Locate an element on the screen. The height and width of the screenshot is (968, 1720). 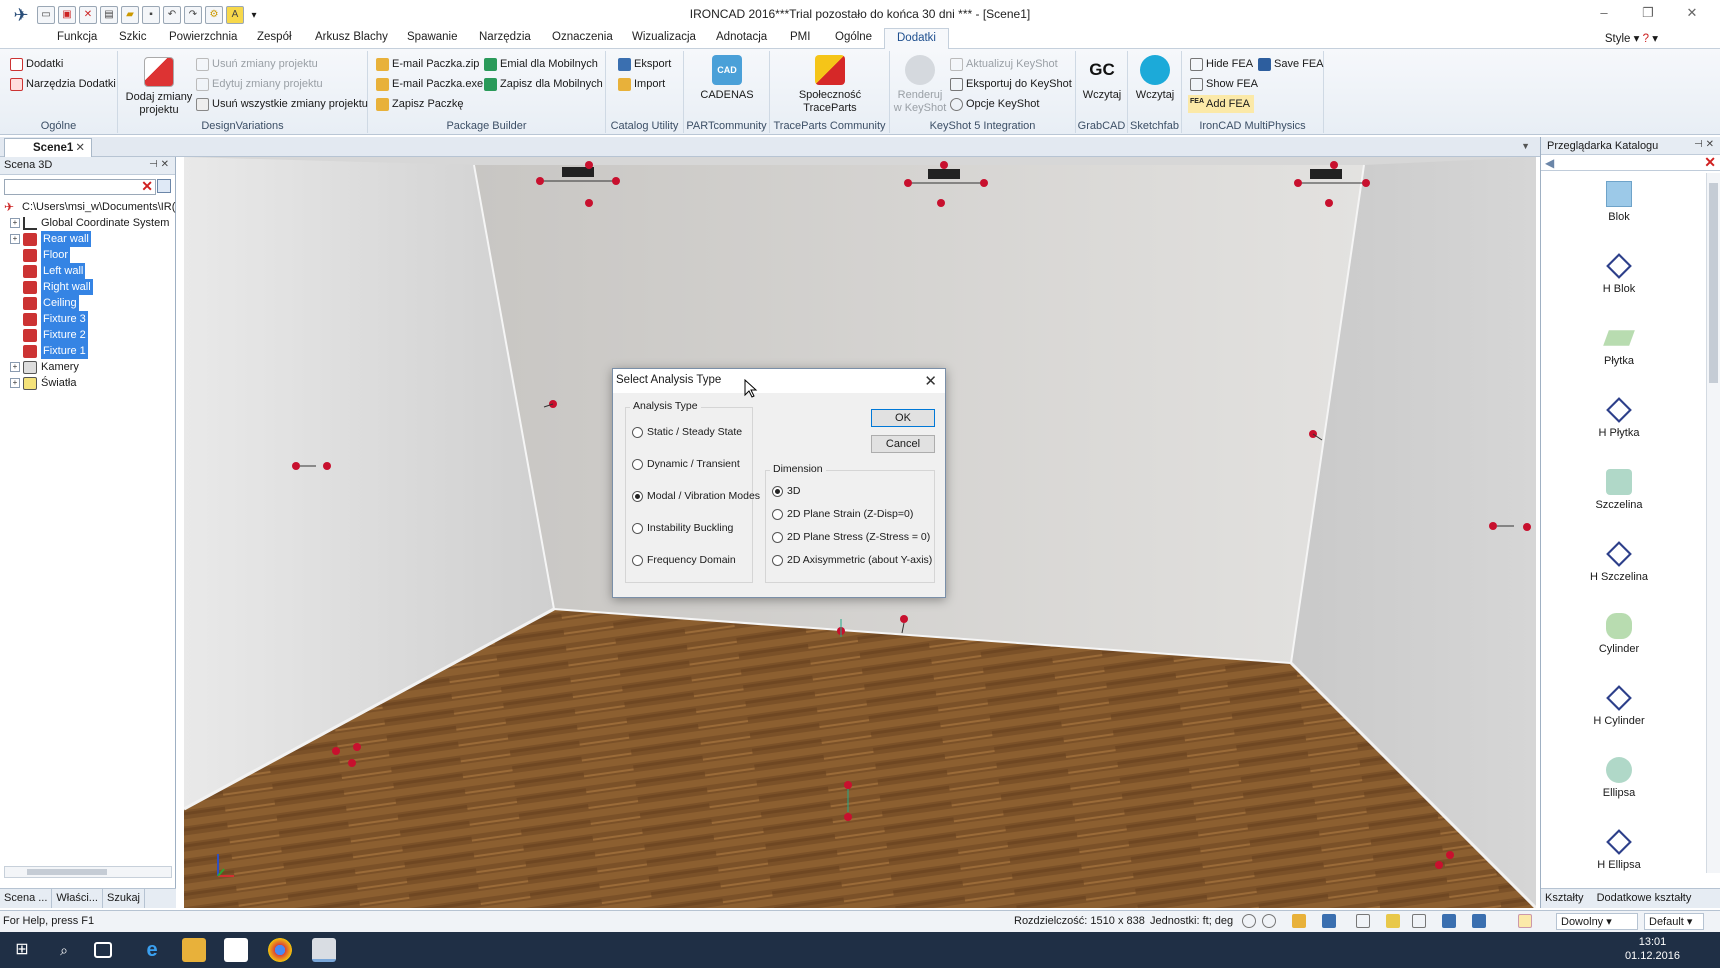
tree-item-kamery: + Kamery is located at coordinates (89, 367).